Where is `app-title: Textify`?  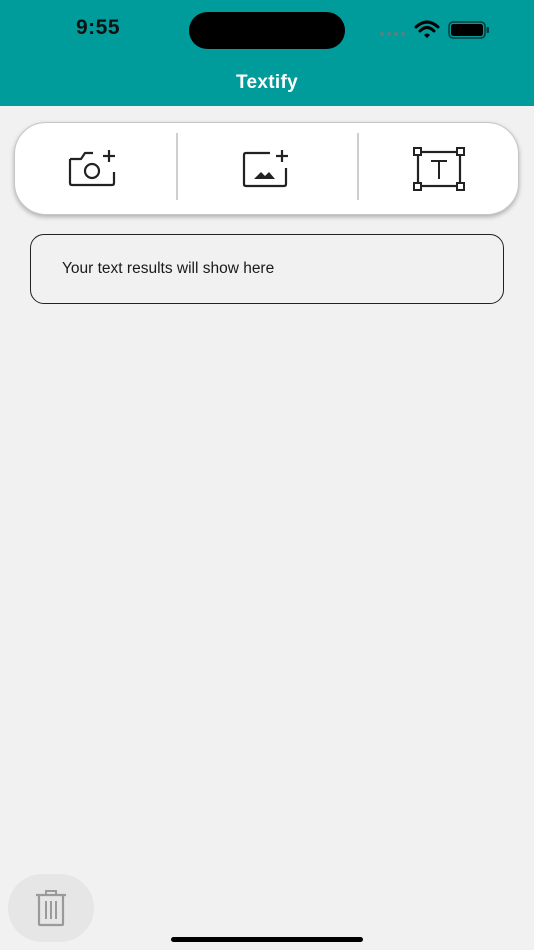
app-title: Textify is located at coordinates (267, 82).